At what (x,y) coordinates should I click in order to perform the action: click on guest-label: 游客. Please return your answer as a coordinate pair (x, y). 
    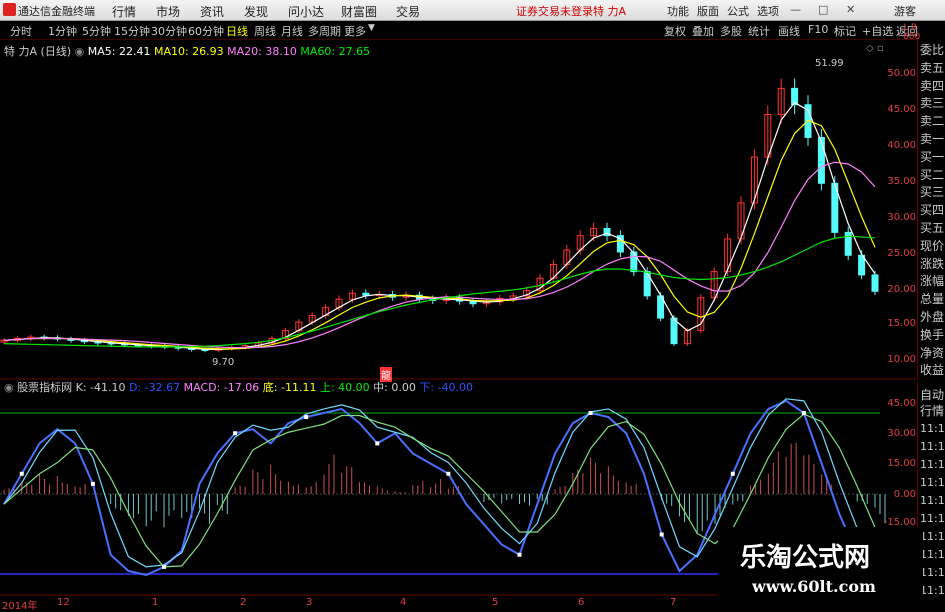
    Looking at the image, I should click on (905, 11).